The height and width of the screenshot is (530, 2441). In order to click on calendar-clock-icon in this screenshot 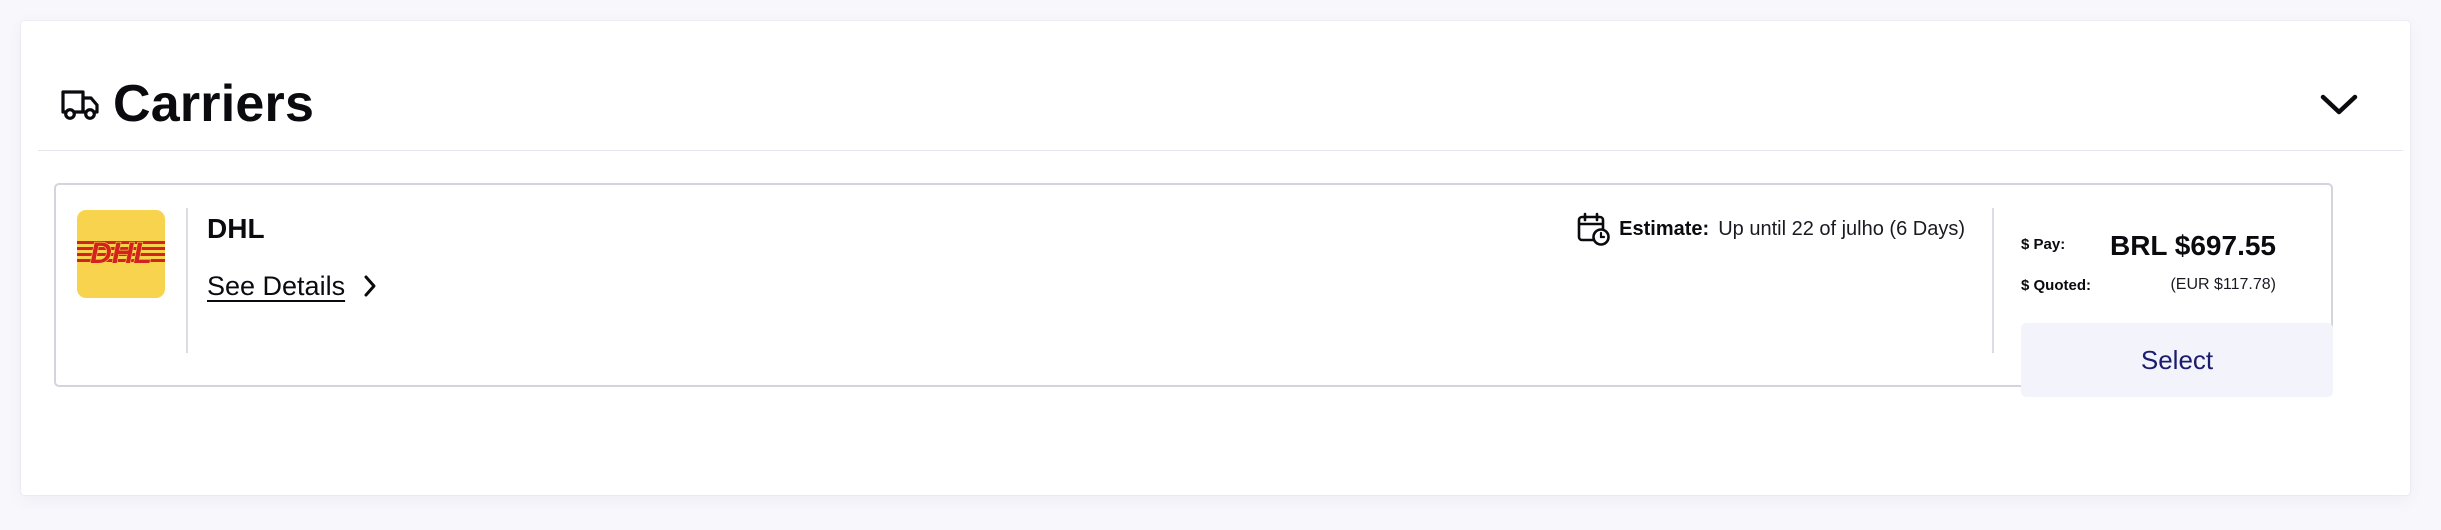, I will do `click(1593, 229)`.